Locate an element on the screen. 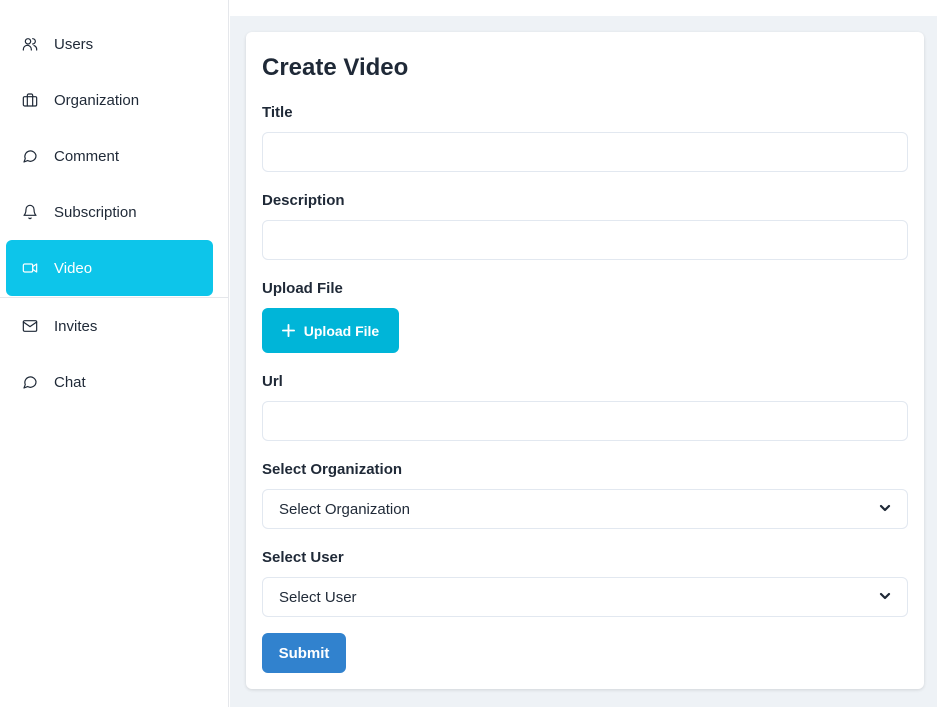 Image resolution: width=937 pixels, height=707 pixels. select-user-label: Select User is located at coordinates (303, 557).